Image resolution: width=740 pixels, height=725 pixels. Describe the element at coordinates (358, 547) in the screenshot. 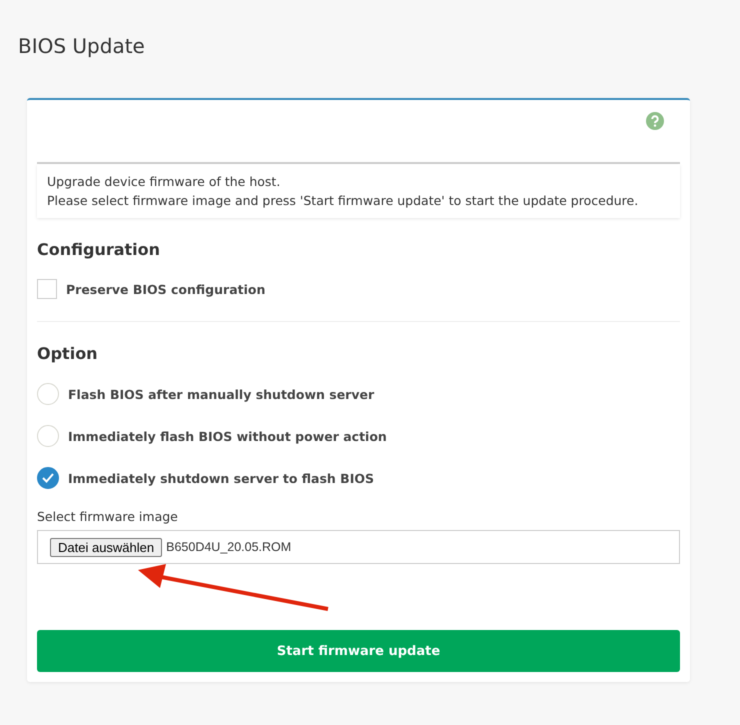

I see `file-input-field: Datei auswählen B650D4U_20.05.ROM` at that location.